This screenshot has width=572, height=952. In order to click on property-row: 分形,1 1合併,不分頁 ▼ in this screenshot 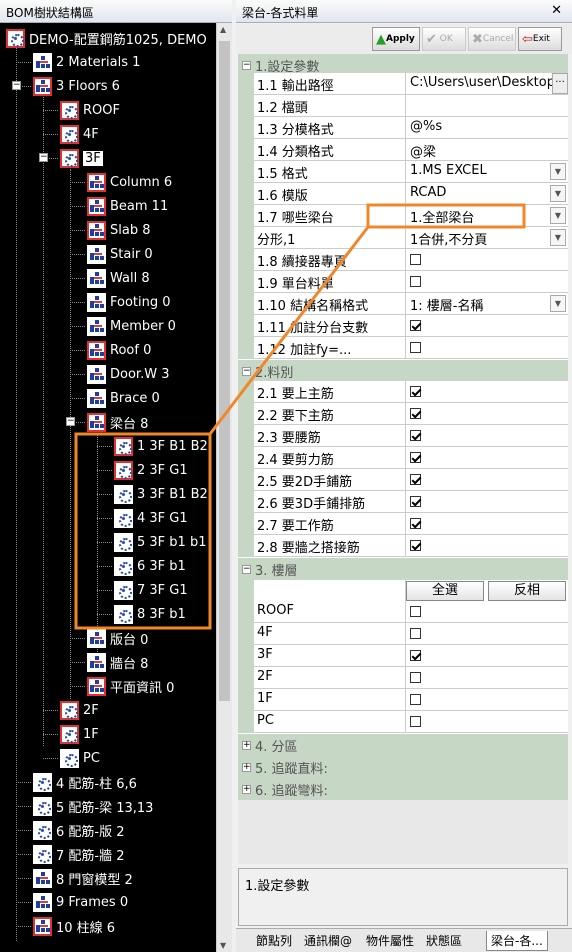, I will do `click(403, 238)`.